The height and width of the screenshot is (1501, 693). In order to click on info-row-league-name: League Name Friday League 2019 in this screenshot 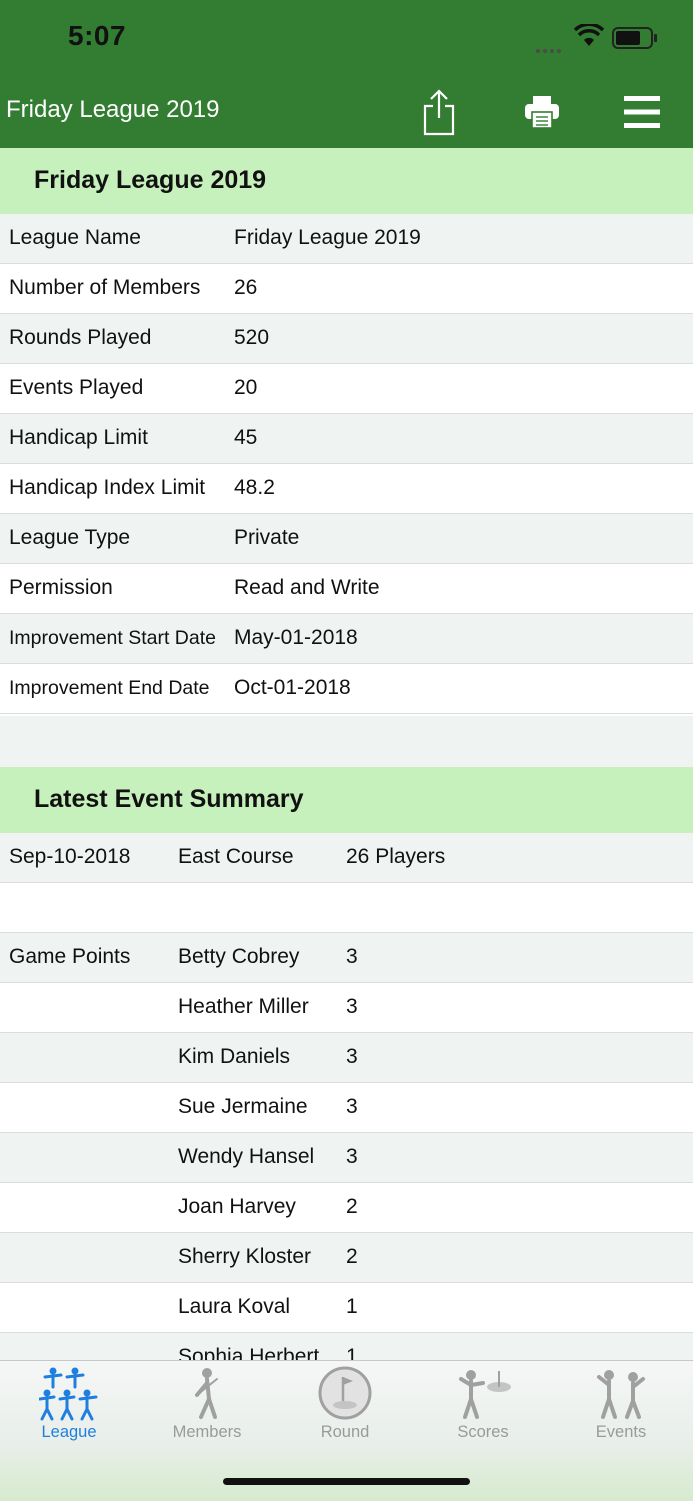, I will do `click(346, 239)`.